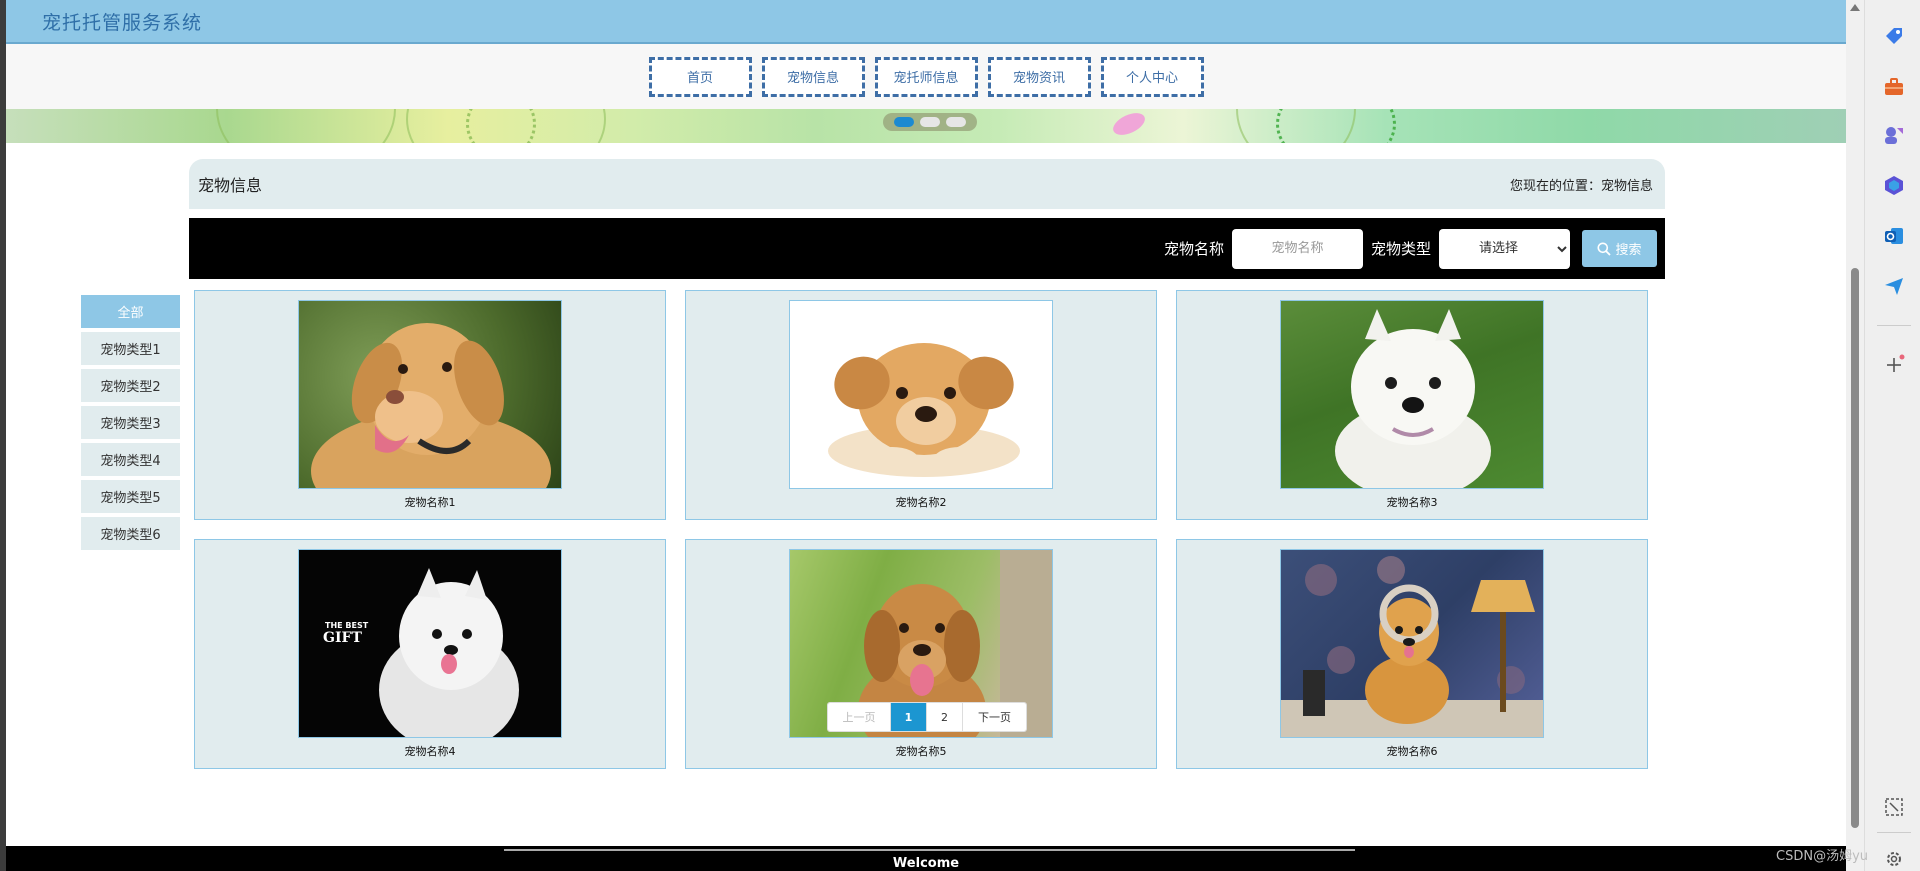 This screenshot has height=871, width=1920. Describe the element at coordinates (130, 385) in the screenshot. I see `category-type-2: 宠物类型2` at that location.